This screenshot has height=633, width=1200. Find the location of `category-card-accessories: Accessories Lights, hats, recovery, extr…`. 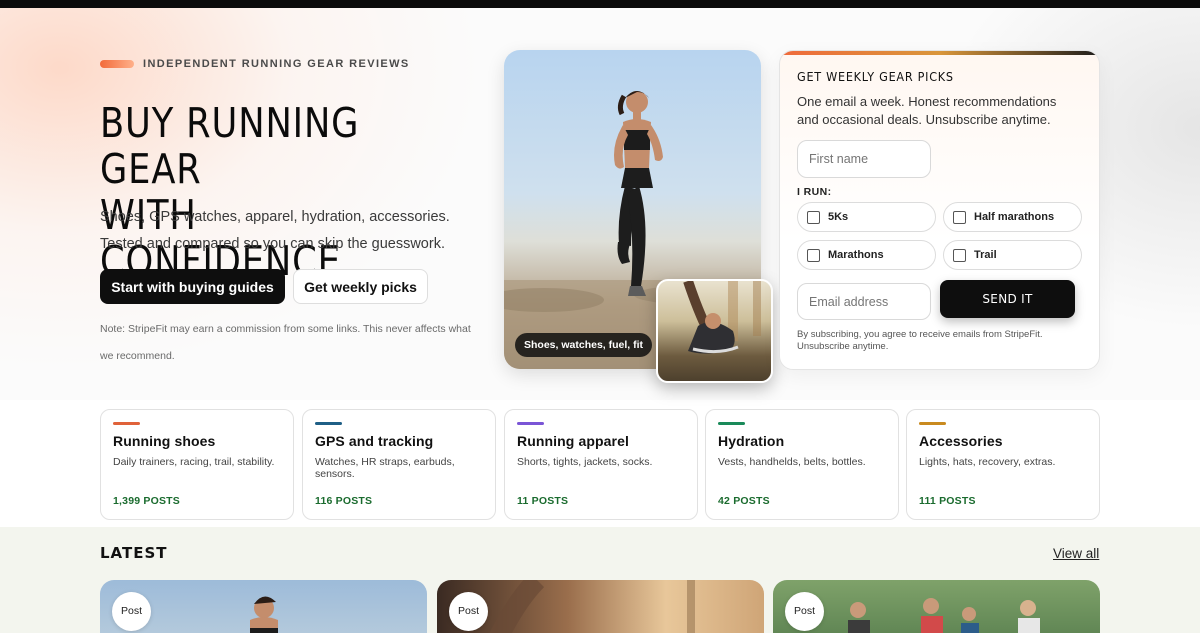

category-card-accessories: Accessories Lights, hats, recovery, extr… is located at coordinates (1003, 464).